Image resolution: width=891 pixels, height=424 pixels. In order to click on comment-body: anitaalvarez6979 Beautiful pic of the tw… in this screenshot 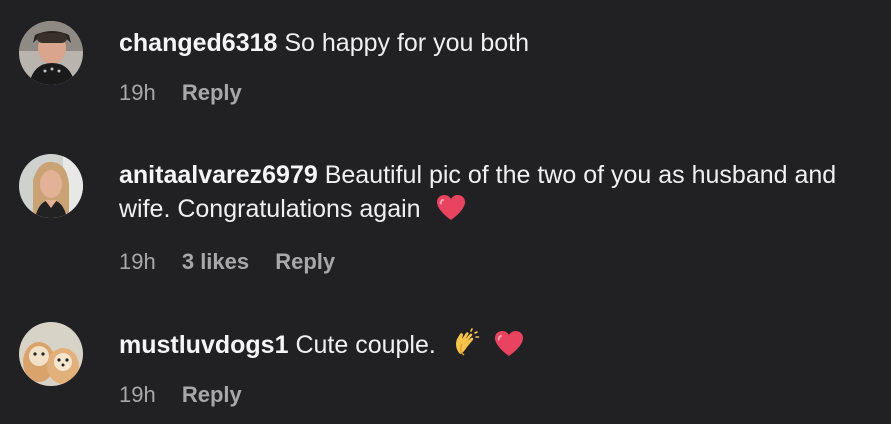, I will do `click(495, 194)`.